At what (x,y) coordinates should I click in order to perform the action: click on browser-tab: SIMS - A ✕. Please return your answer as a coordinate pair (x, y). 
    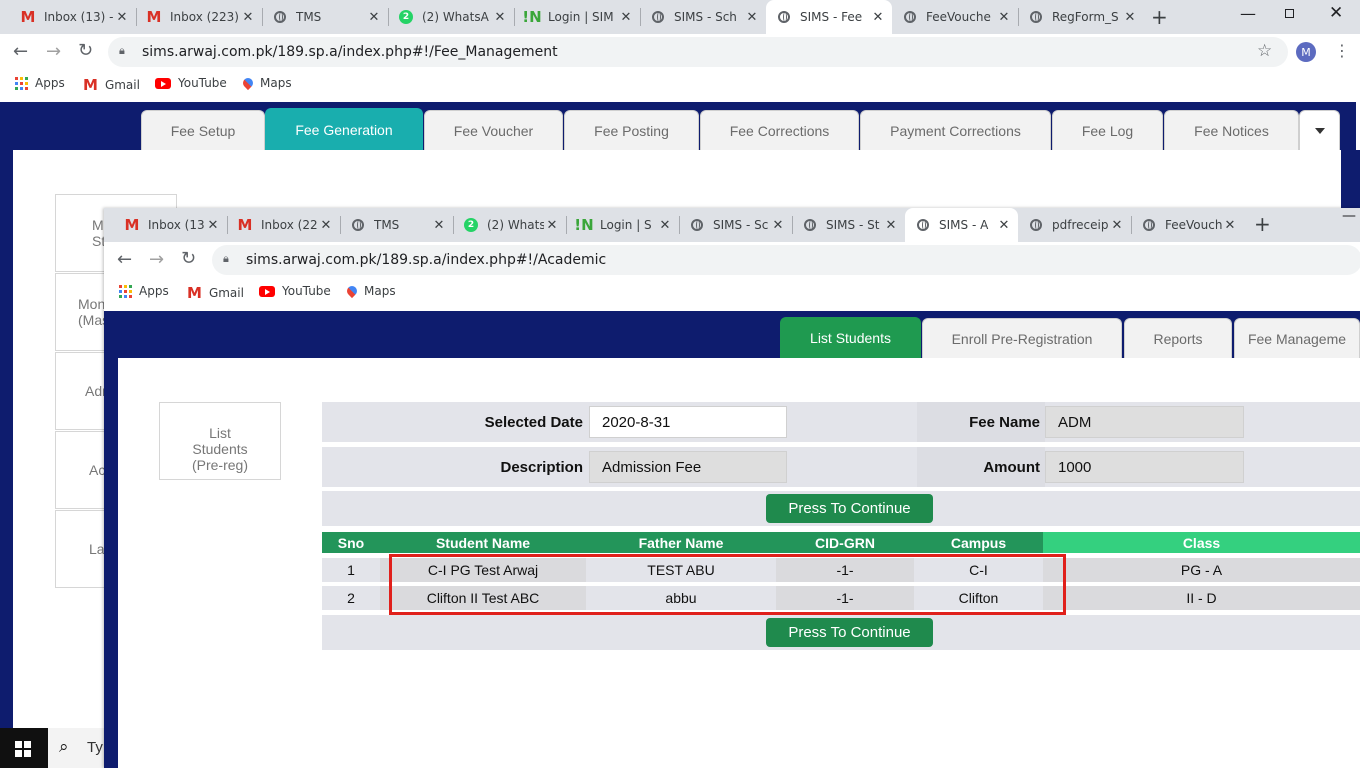
    Looking at the image, I should click on (961, 225).